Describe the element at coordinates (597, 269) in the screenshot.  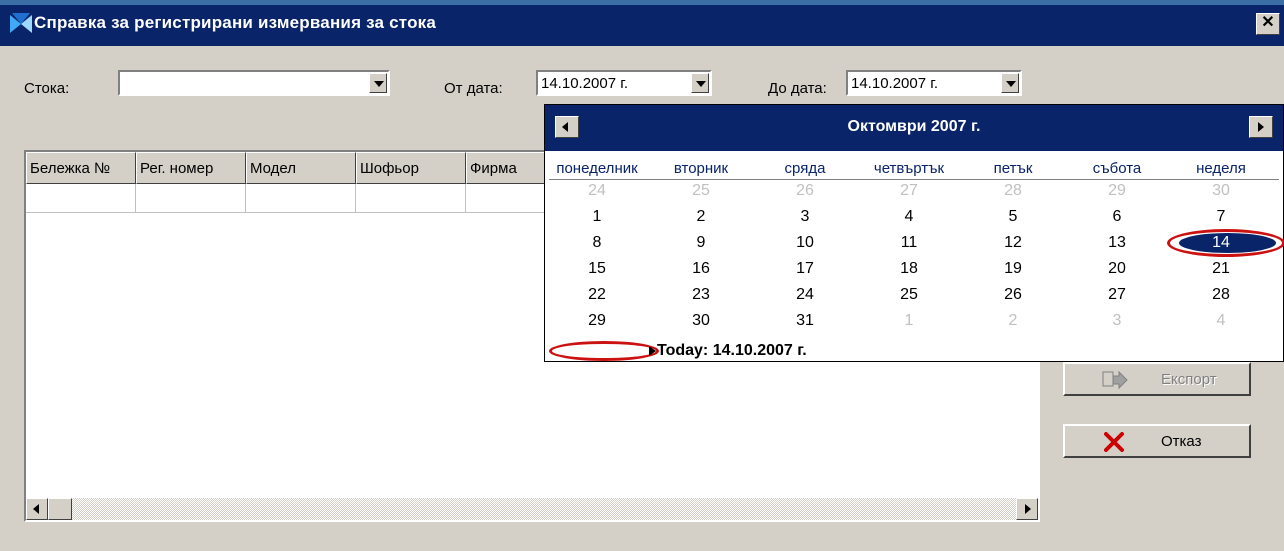
I see `calendar-day: 15` at that location.